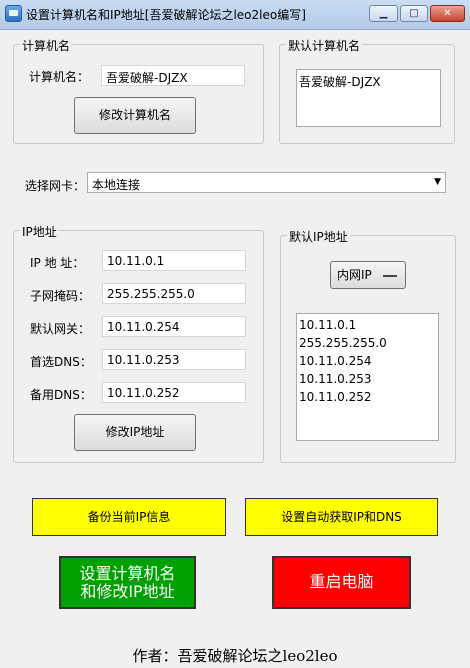 The width and height of the screenshot is (470, 668). What do you see at coordinates (343, 343) in the screenshot?
I see `list-item: 255.255.255.0` at bounding box center [343, 343].